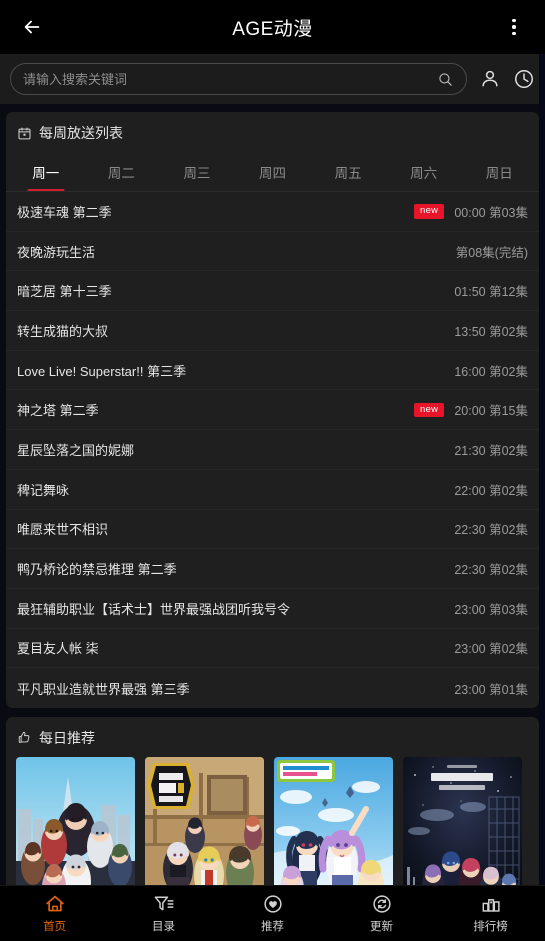 The height and width of the screenshot is (941, 545). I want to click on day-tab-label: 周三, so click(197, 173).